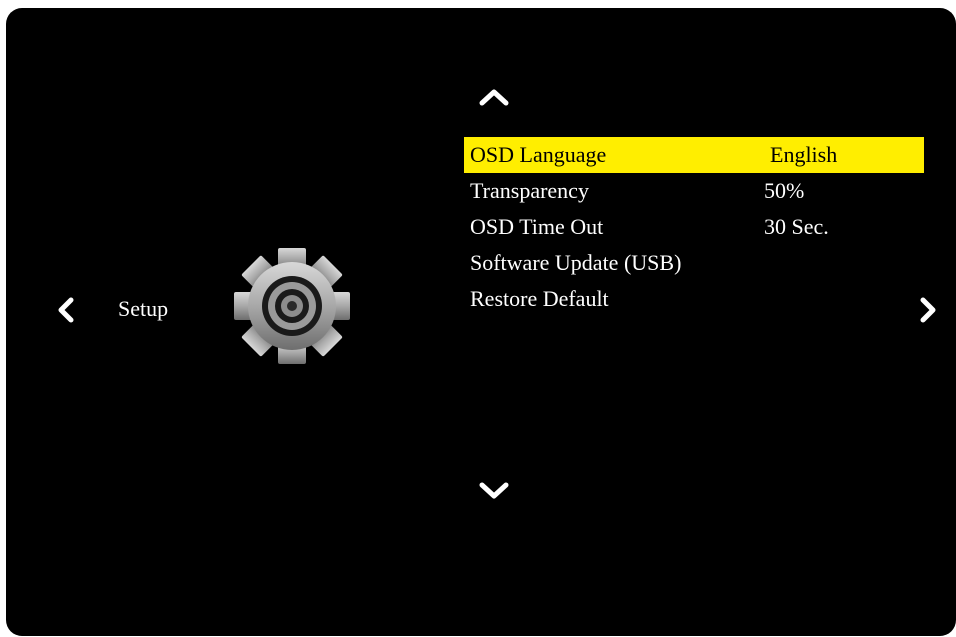 The height and width of the screenshot is (637, 956). I want to click on menu-item-value: 50%, so click(784, 190).